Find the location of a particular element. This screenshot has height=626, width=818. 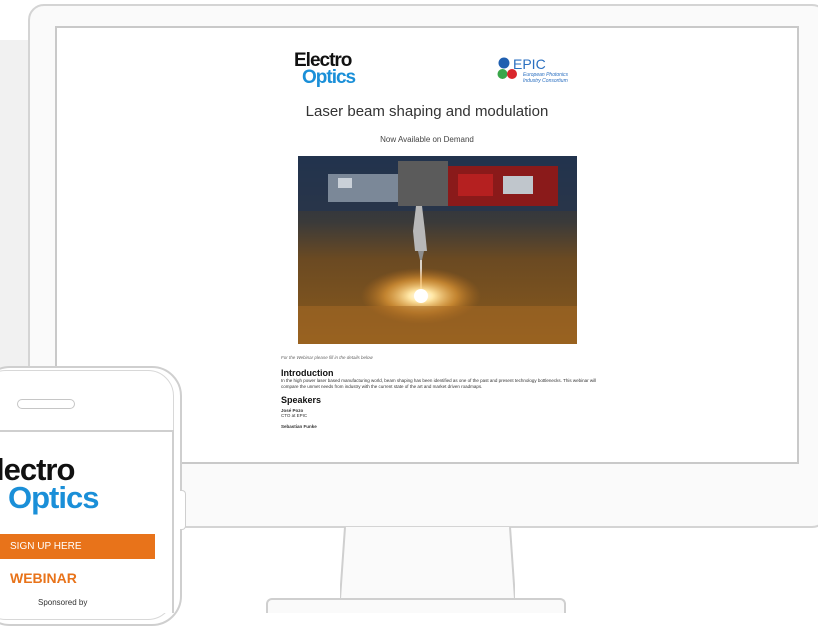

webinar-label: WEBINAR is located at coordinates (43, 578).